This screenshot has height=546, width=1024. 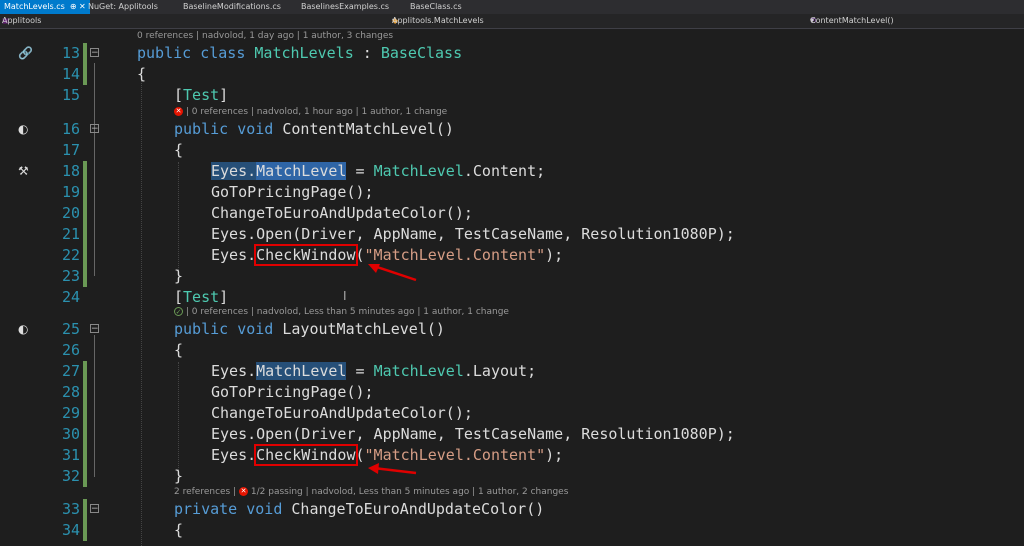 What do you see at coordinates (123, 7) in the screenshot?
I see `tab-nuget: NuGet: Applitools` at bounding box center [123, 7].